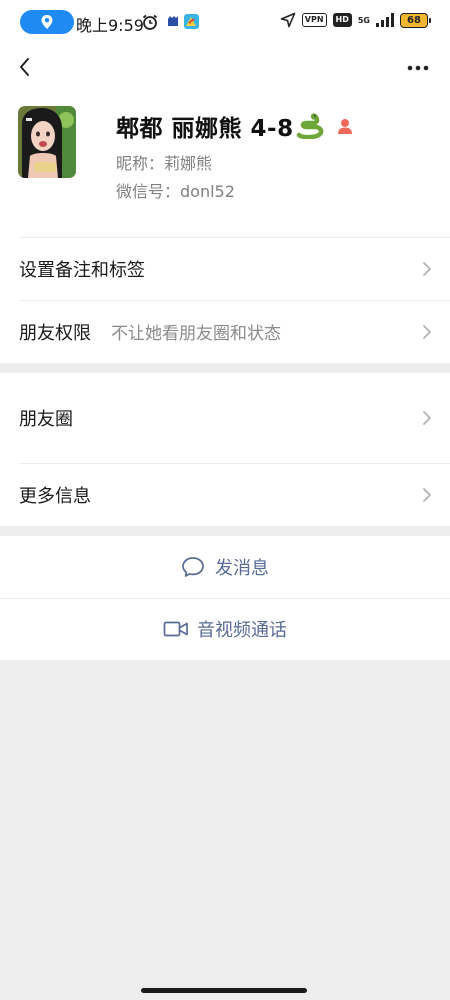 Image resolution: width=450 pixels, height=1000 pixels. What do you see at coordinates (196, 334) in the screenshot?
I see `friend-permission-value: 不让她看朋友圈和状态` at bounding box center [196, 334].